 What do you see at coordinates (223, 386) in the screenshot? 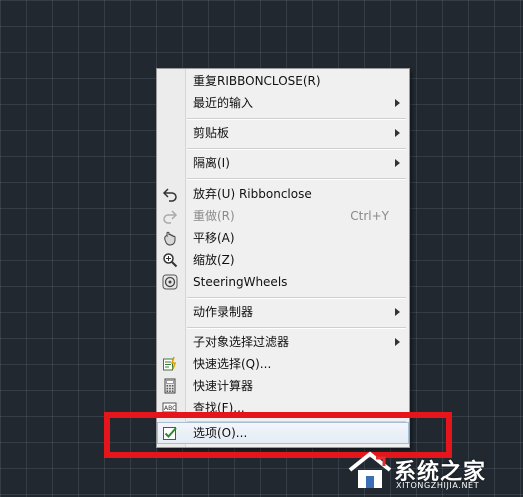
I see `menu-item-label: 快速计算器` at bounding box center [223, 386].